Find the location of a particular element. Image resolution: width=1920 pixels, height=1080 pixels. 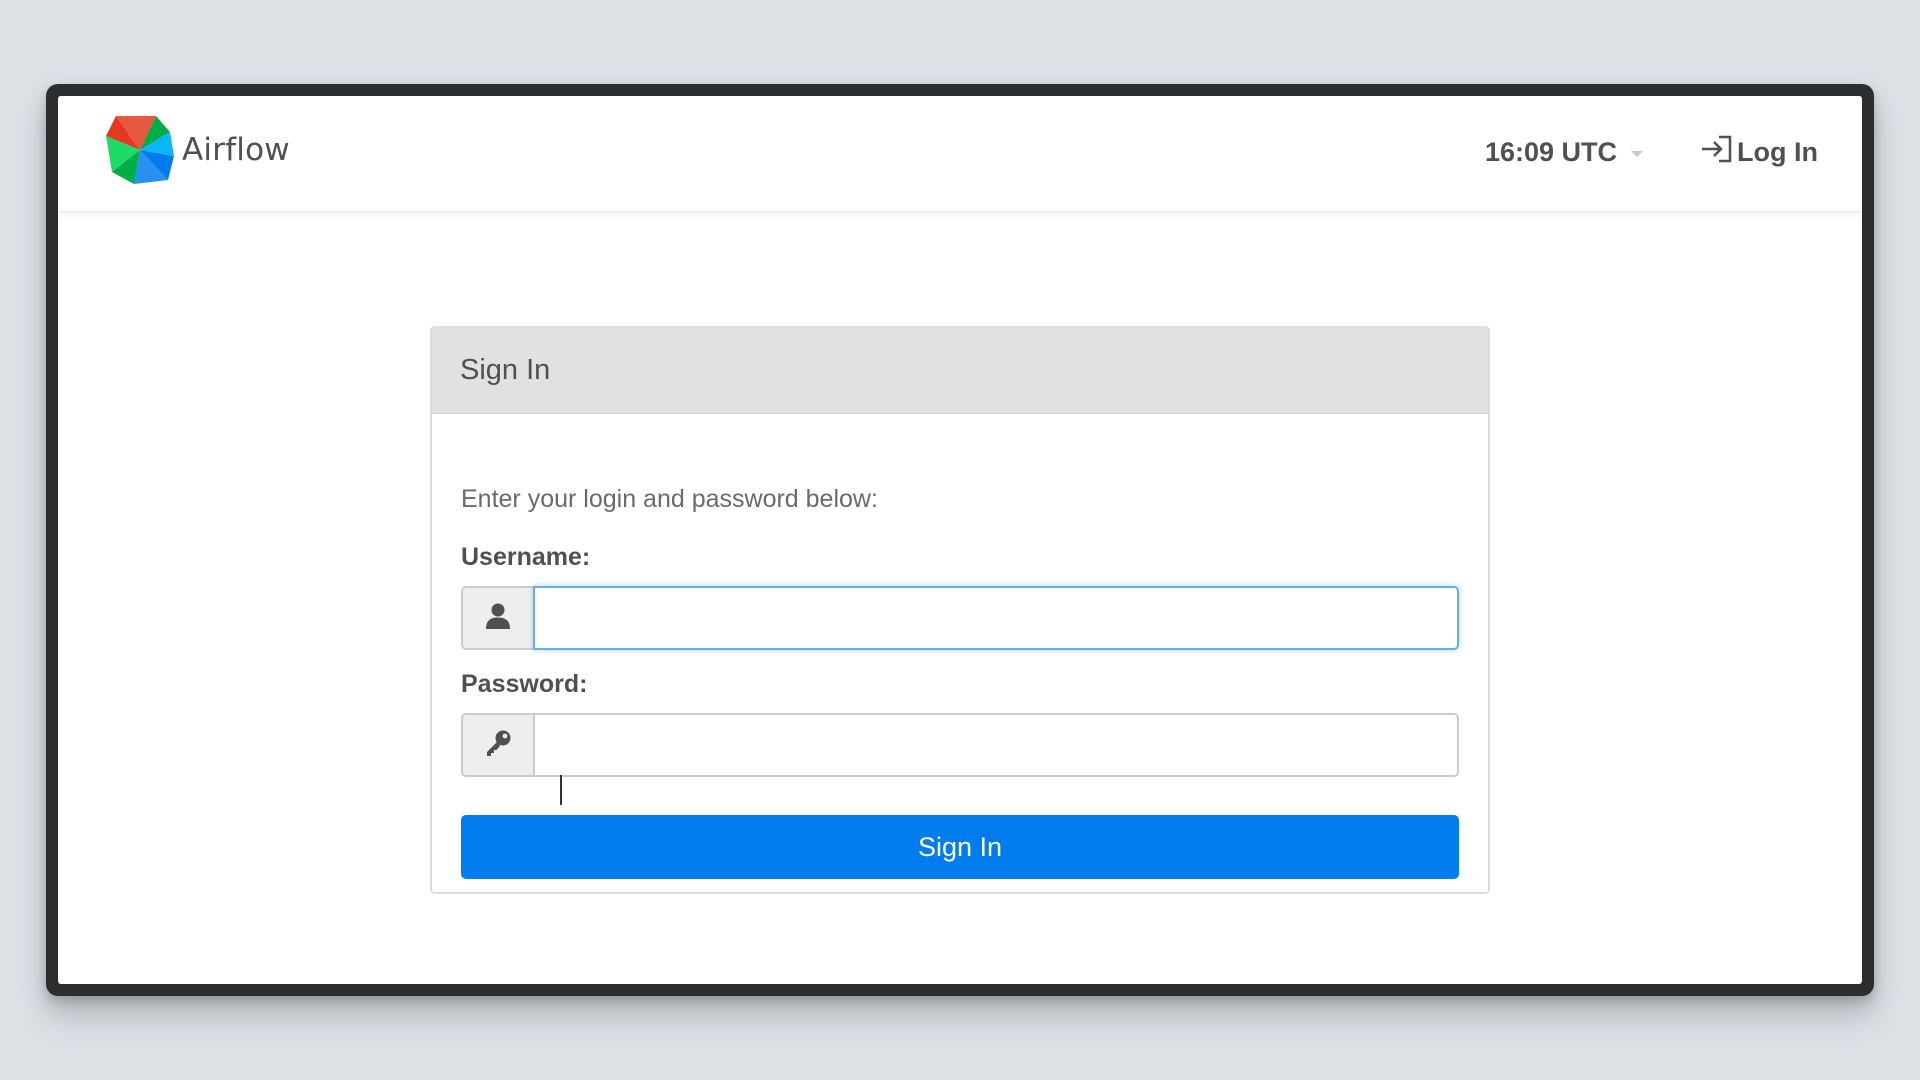

intro-text: Enter your login and password below: is located at coordinates (669, 499).